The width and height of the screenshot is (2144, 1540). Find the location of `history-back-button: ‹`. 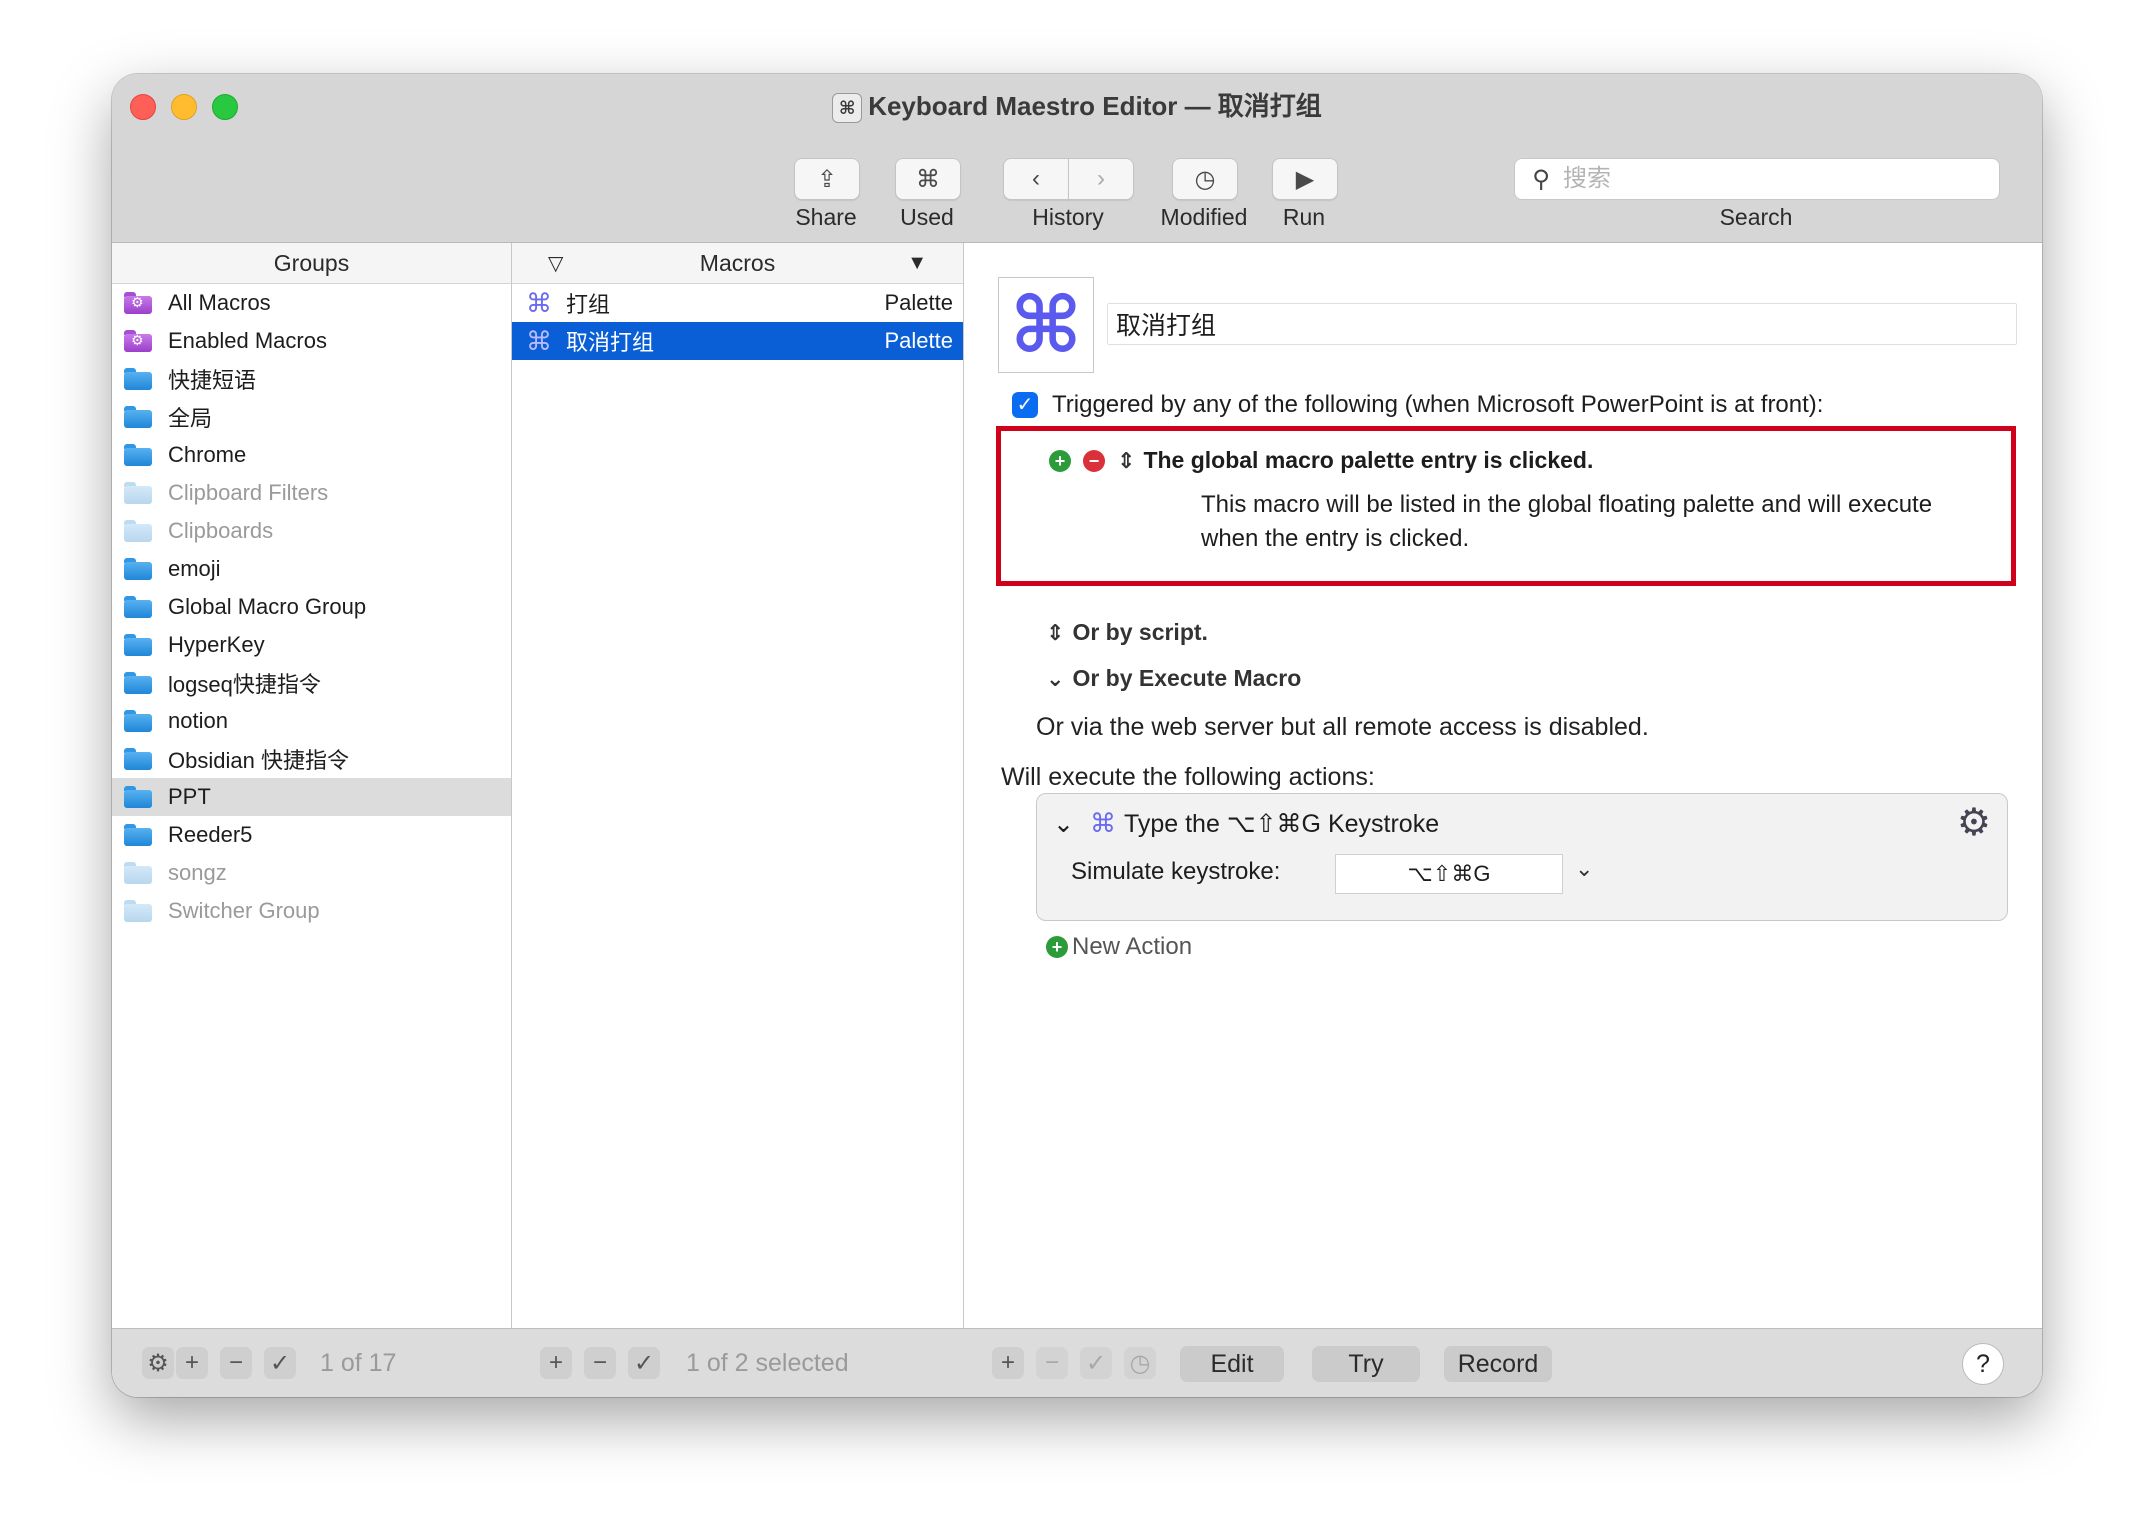

history-back-button: ‹ is located at coordinates (1036, 179).